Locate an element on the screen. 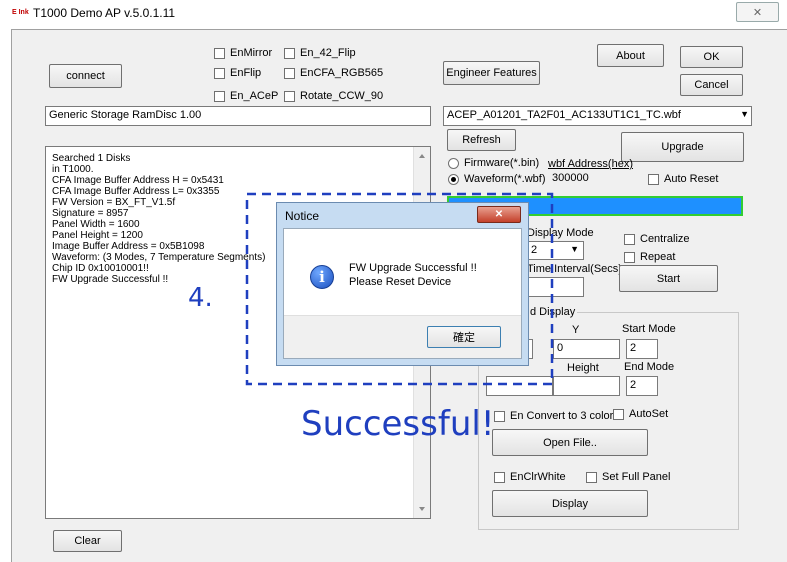 The height and width of the screenshot is (562, 787). y-label: Y is located at coordinates (576, 330).